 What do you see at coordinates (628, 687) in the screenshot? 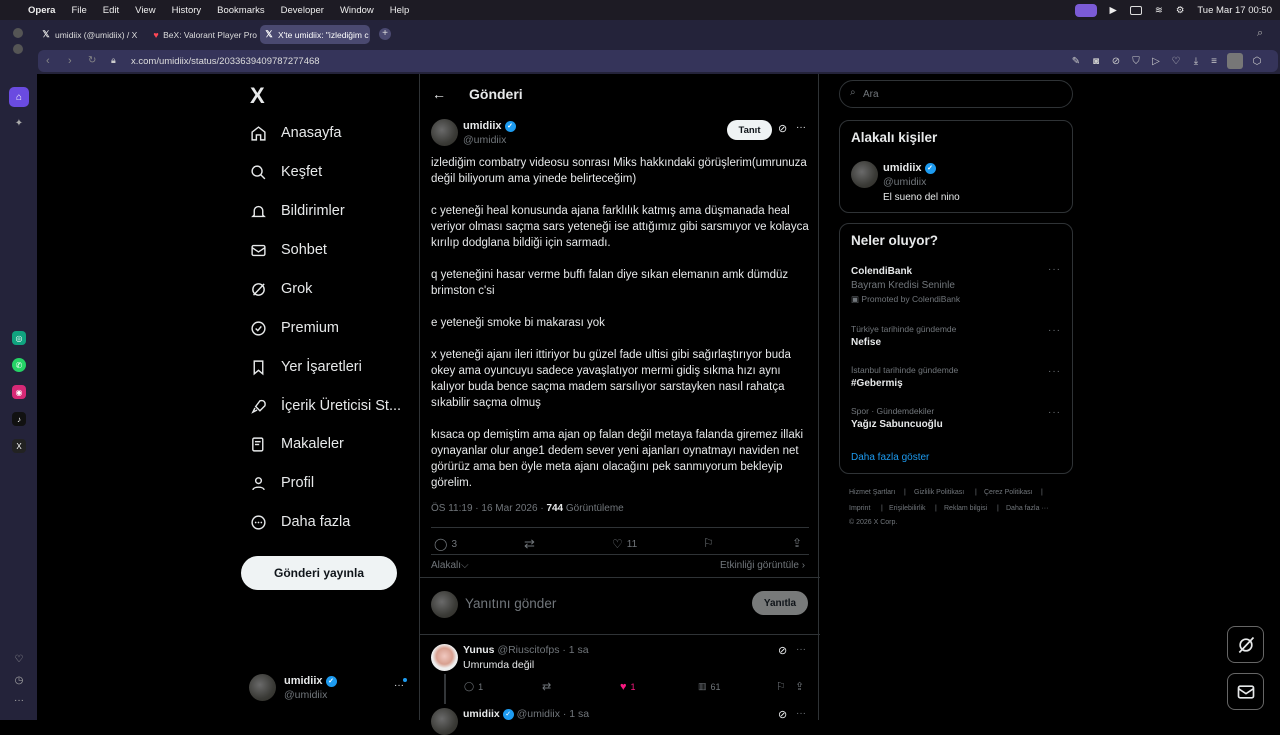
I see `like-action: ♥ 1` at bounding box center [628, 687].